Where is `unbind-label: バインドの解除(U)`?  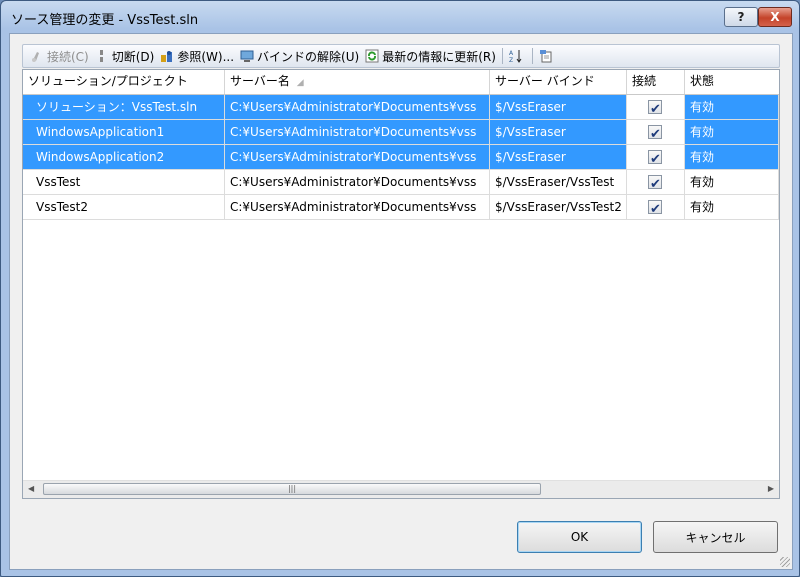 unbind-label: バインドの解除(U) is located at coordinates (308, 56).